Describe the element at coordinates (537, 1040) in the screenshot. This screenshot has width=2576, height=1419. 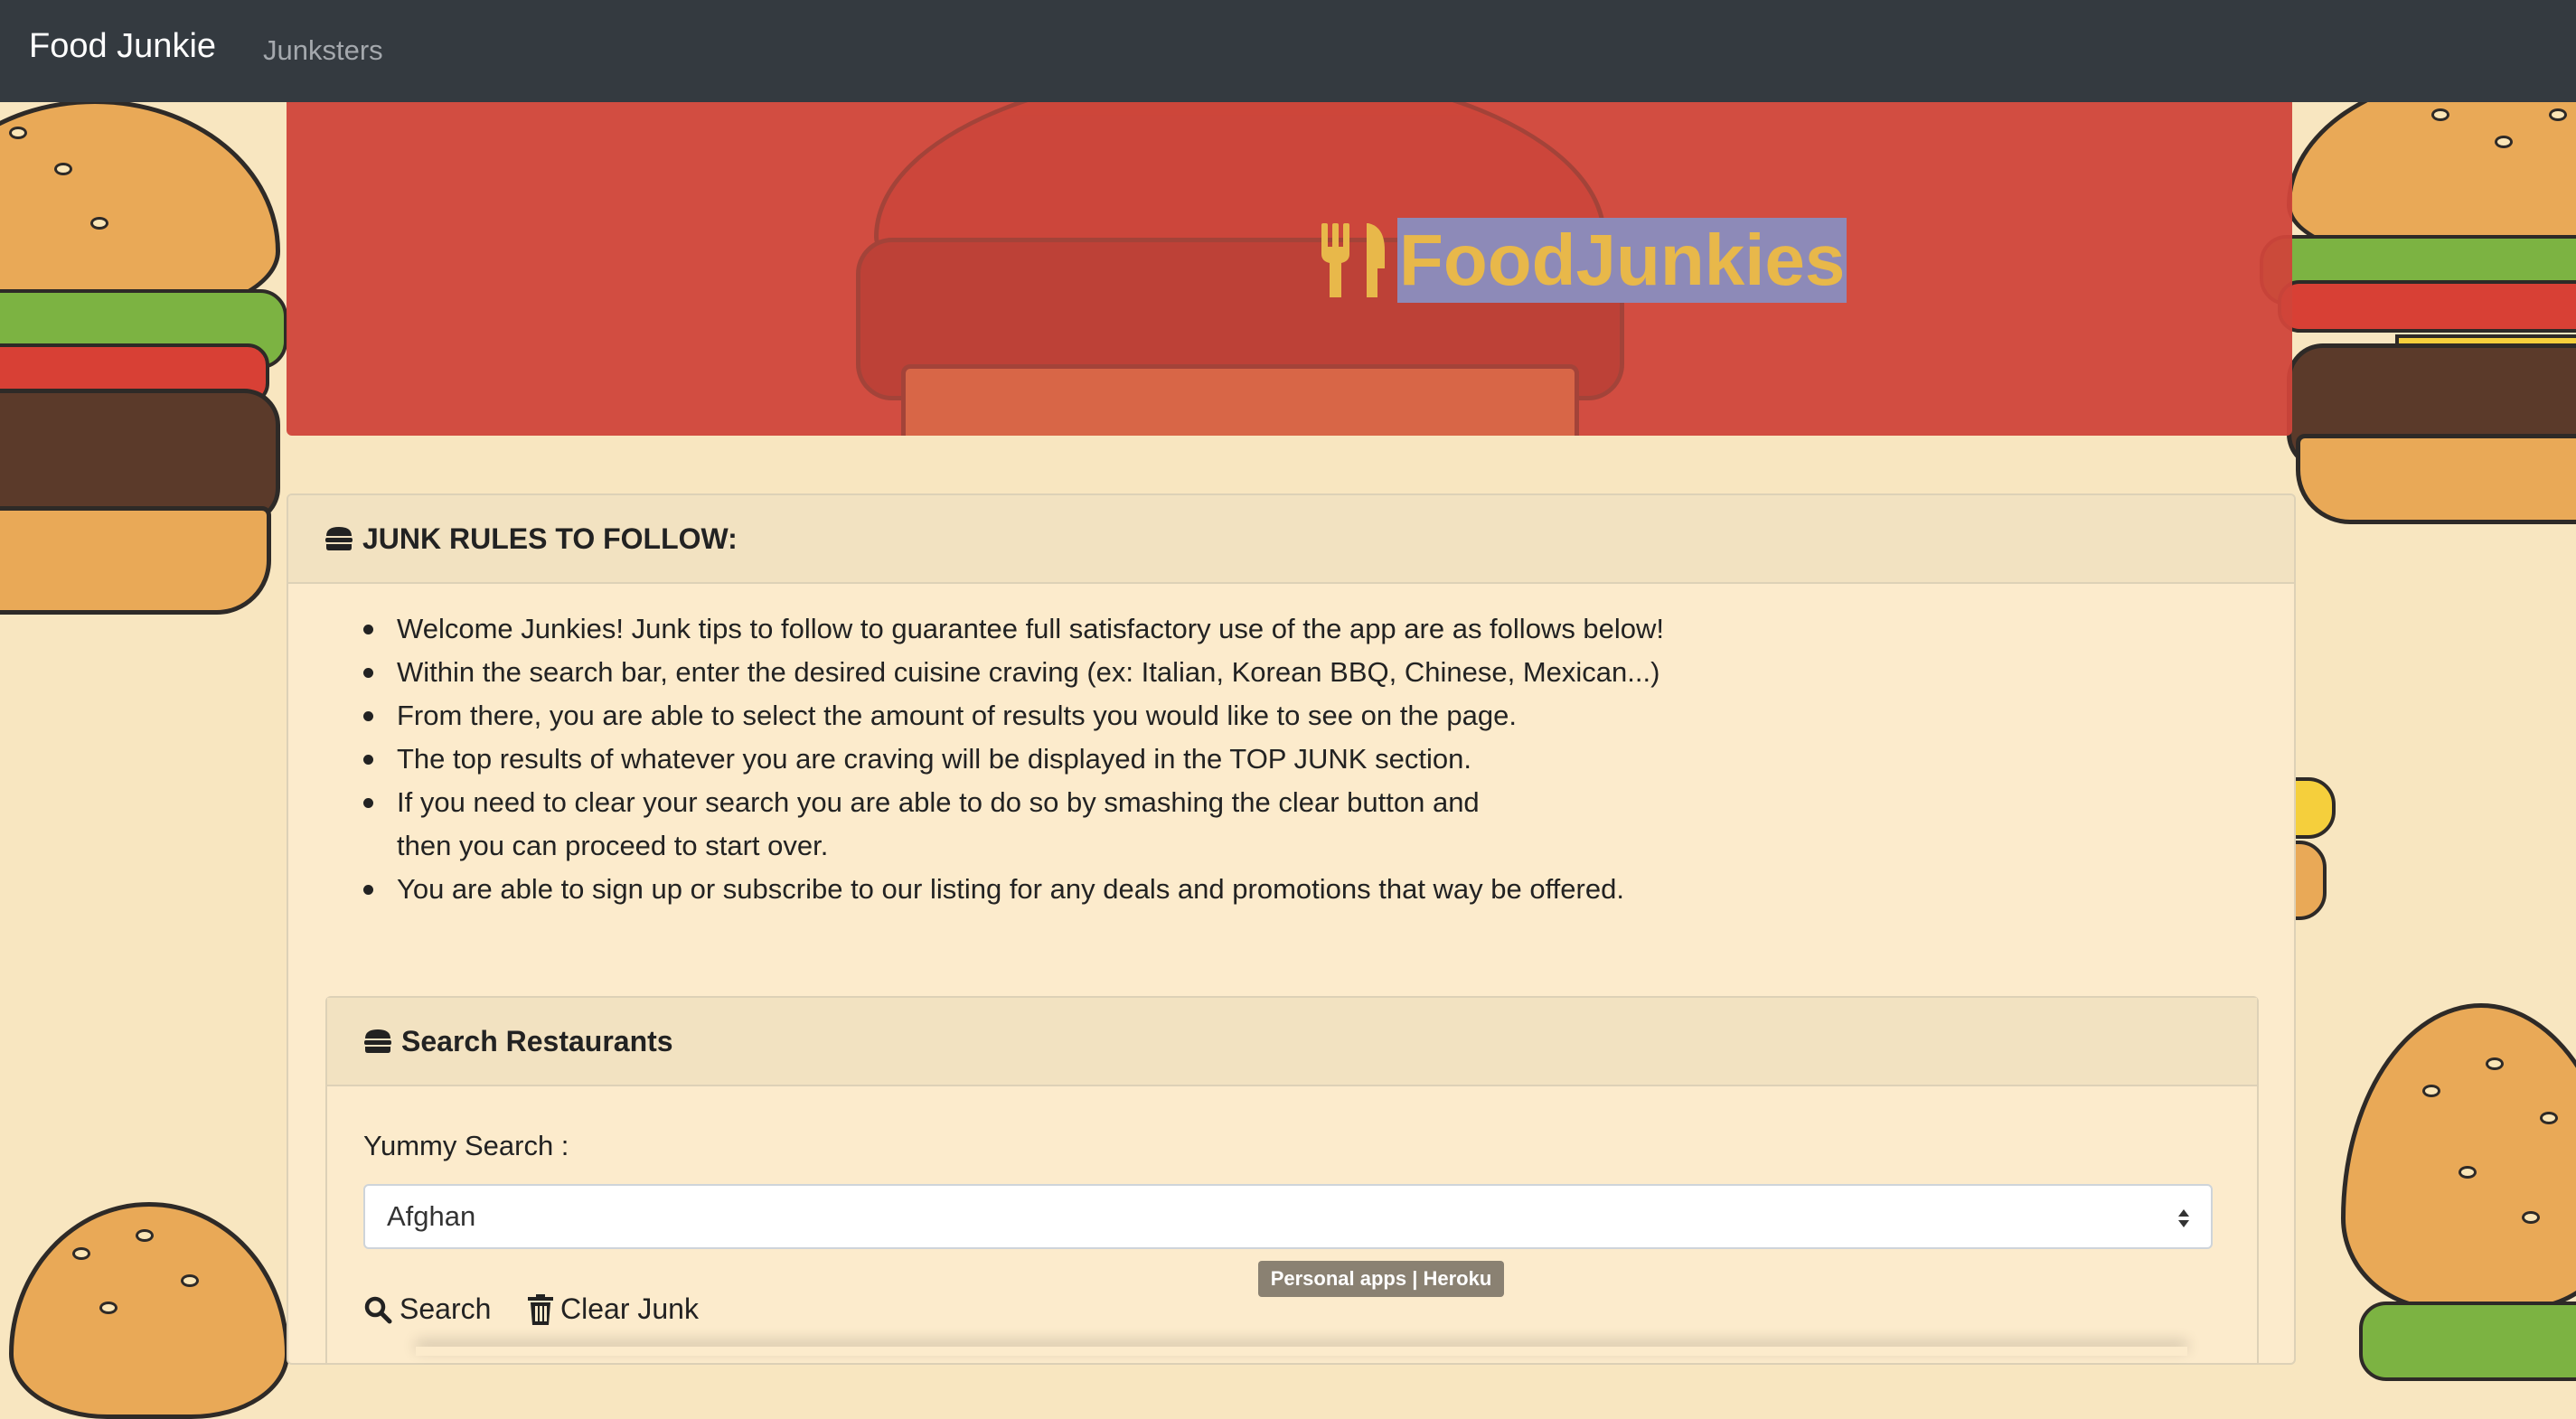
I see `search-card-title: Search Restaurants` at that location.